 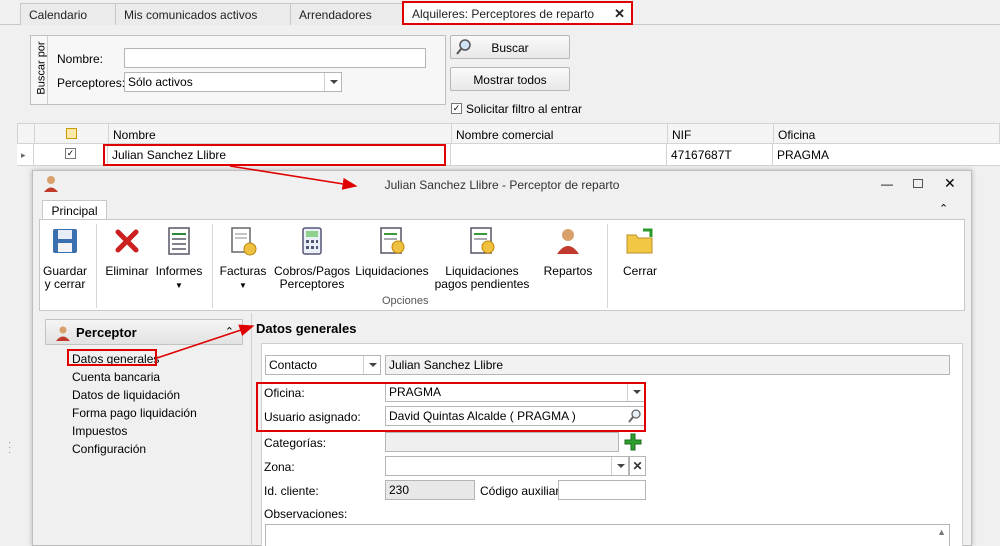 I want to click on observaciones-textarea: ▲, so click(x=607, y=535).